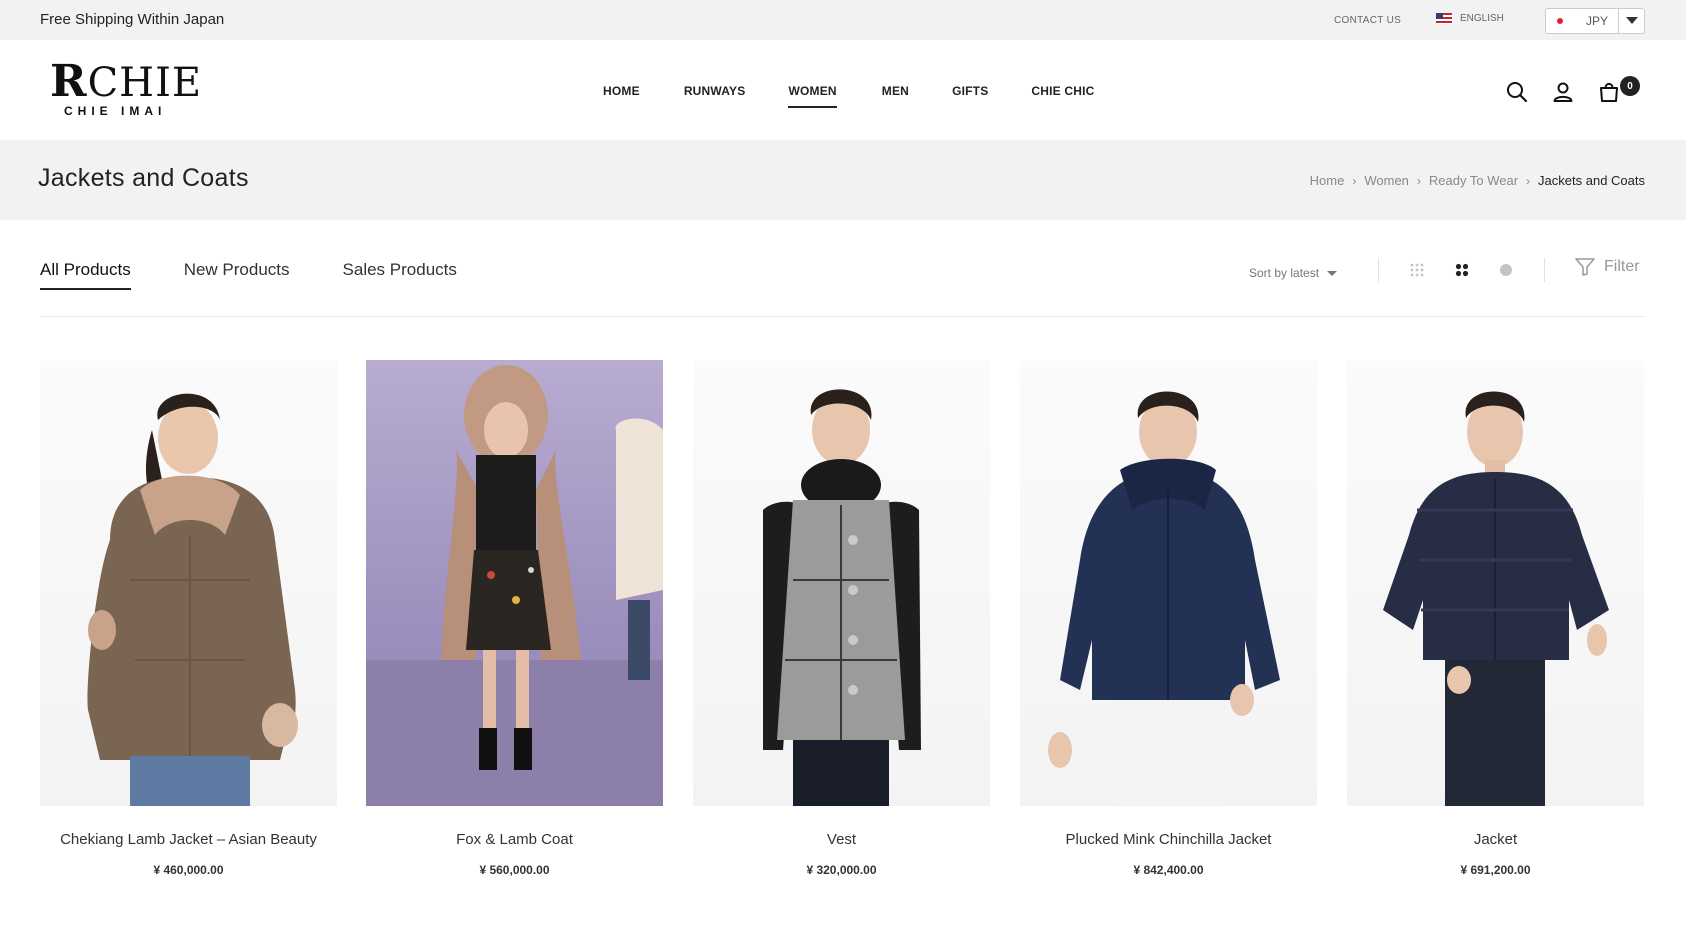 The width and height of the screenshot is (1686, 927). I want to click on product-card: Jacket ¥ 691,200.00, so click(1495, 618).